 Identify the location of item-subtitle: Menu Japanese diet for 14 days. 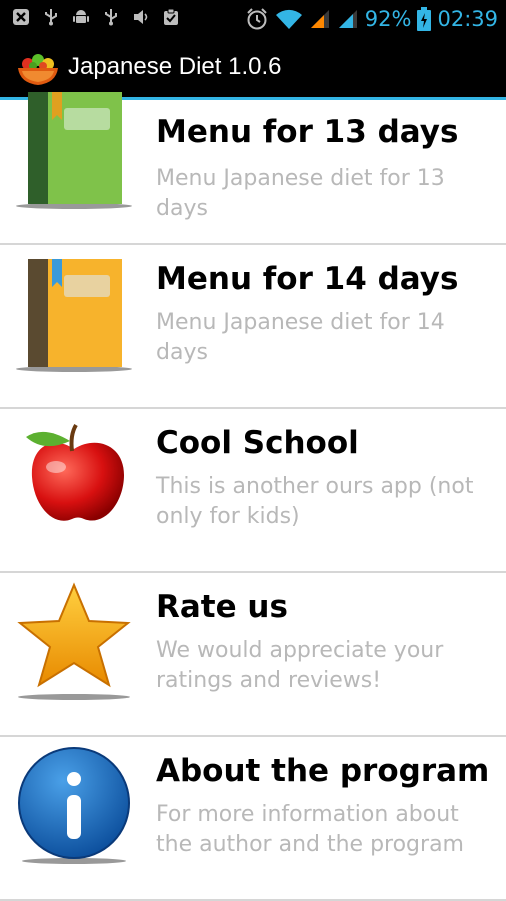
(300, 337).